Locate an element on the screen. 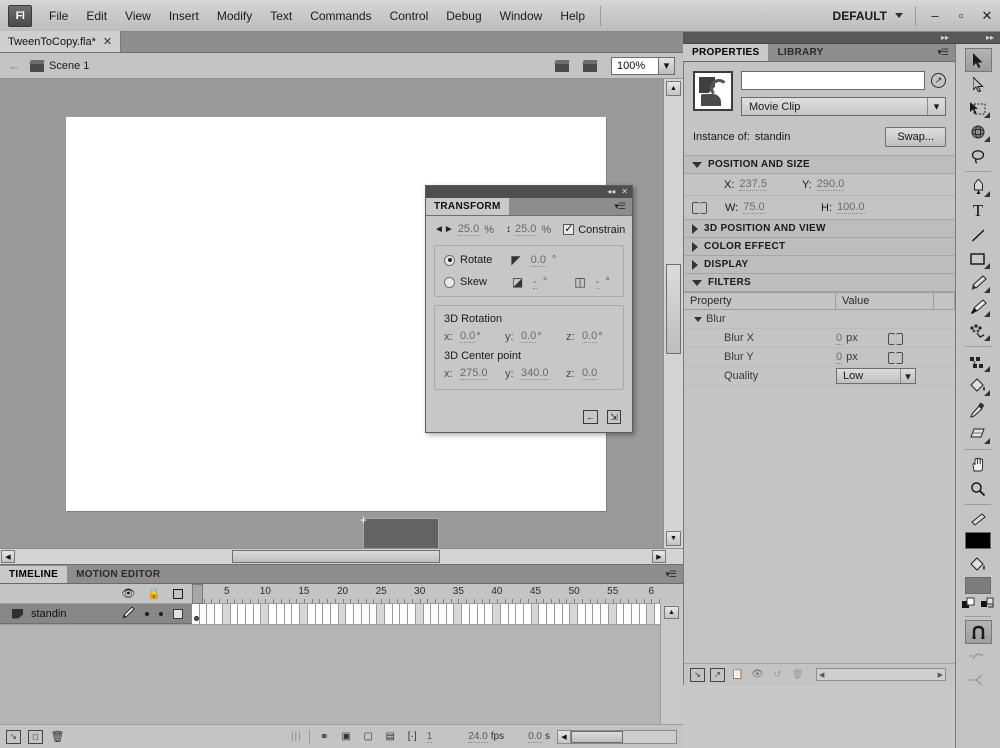 The height and width of the screenshot is (748, 1000). zoom-level-combo: 100% ▾ is located at coordinates (643, 65).